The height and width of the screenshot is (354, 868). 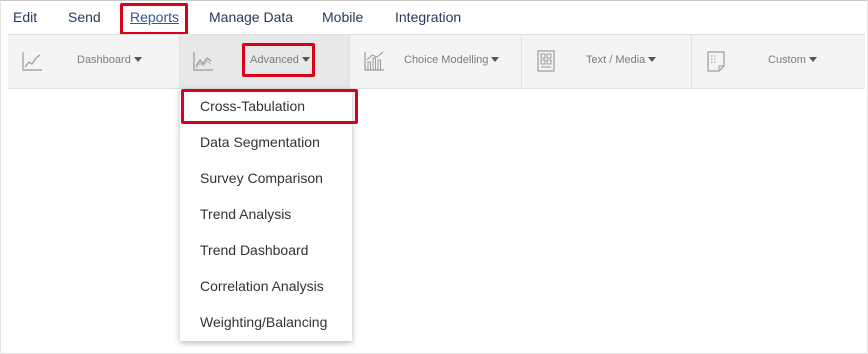 I want to click on menu-edit: Edit, so click(x=25, y=17).